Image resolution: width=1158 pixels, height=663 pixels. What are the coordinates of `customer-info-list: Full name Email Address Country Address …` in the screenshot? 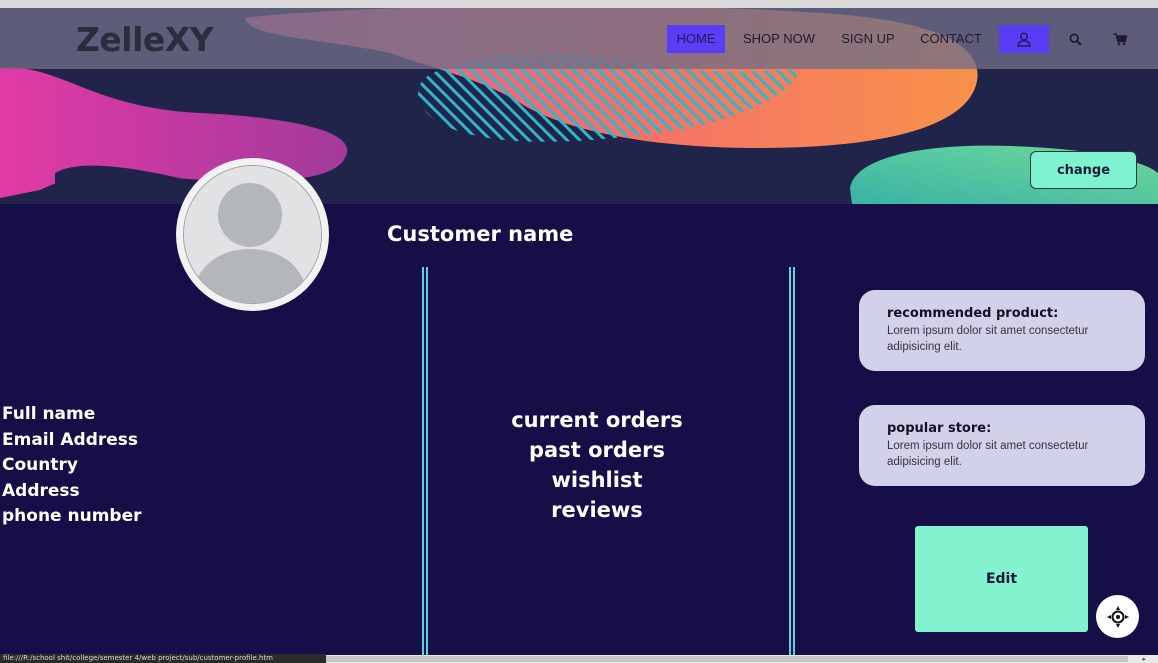 It's located at (72, 466).